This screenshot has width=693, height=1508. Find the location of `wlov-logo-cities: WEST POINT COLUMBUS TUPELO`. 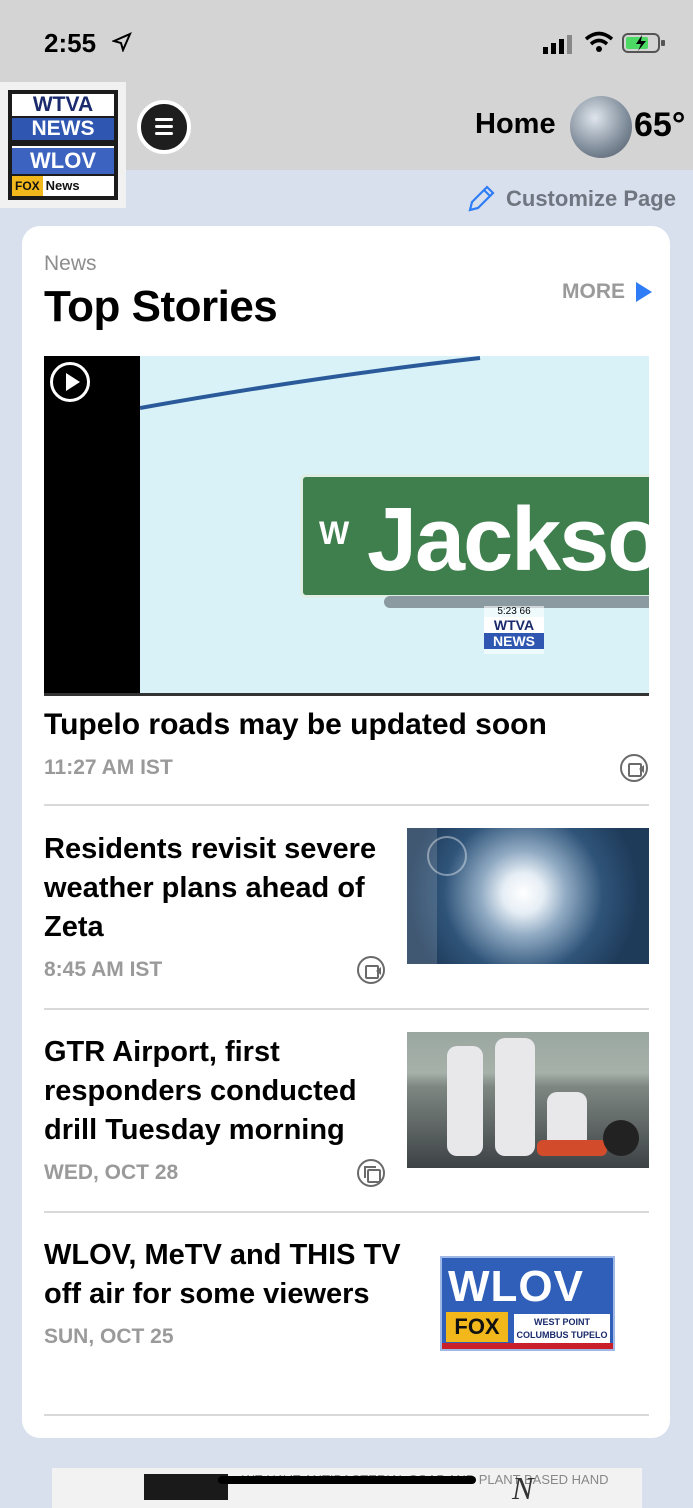

wlov-logo-cities: WEST POINT COLUMBUS TUPELO is located at coordinates (562, 1329).